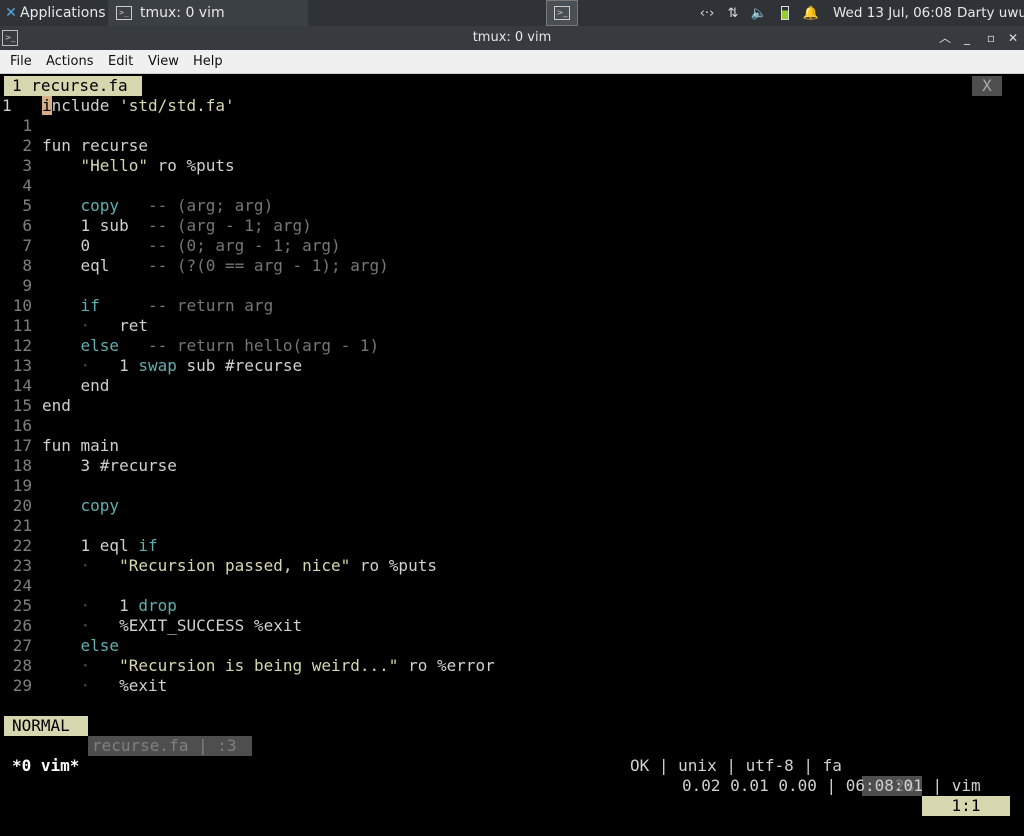  What do you see at coordinates (27, 285) in the screenshot?
I see `line-number: 9` at bounding box center [27, 285].